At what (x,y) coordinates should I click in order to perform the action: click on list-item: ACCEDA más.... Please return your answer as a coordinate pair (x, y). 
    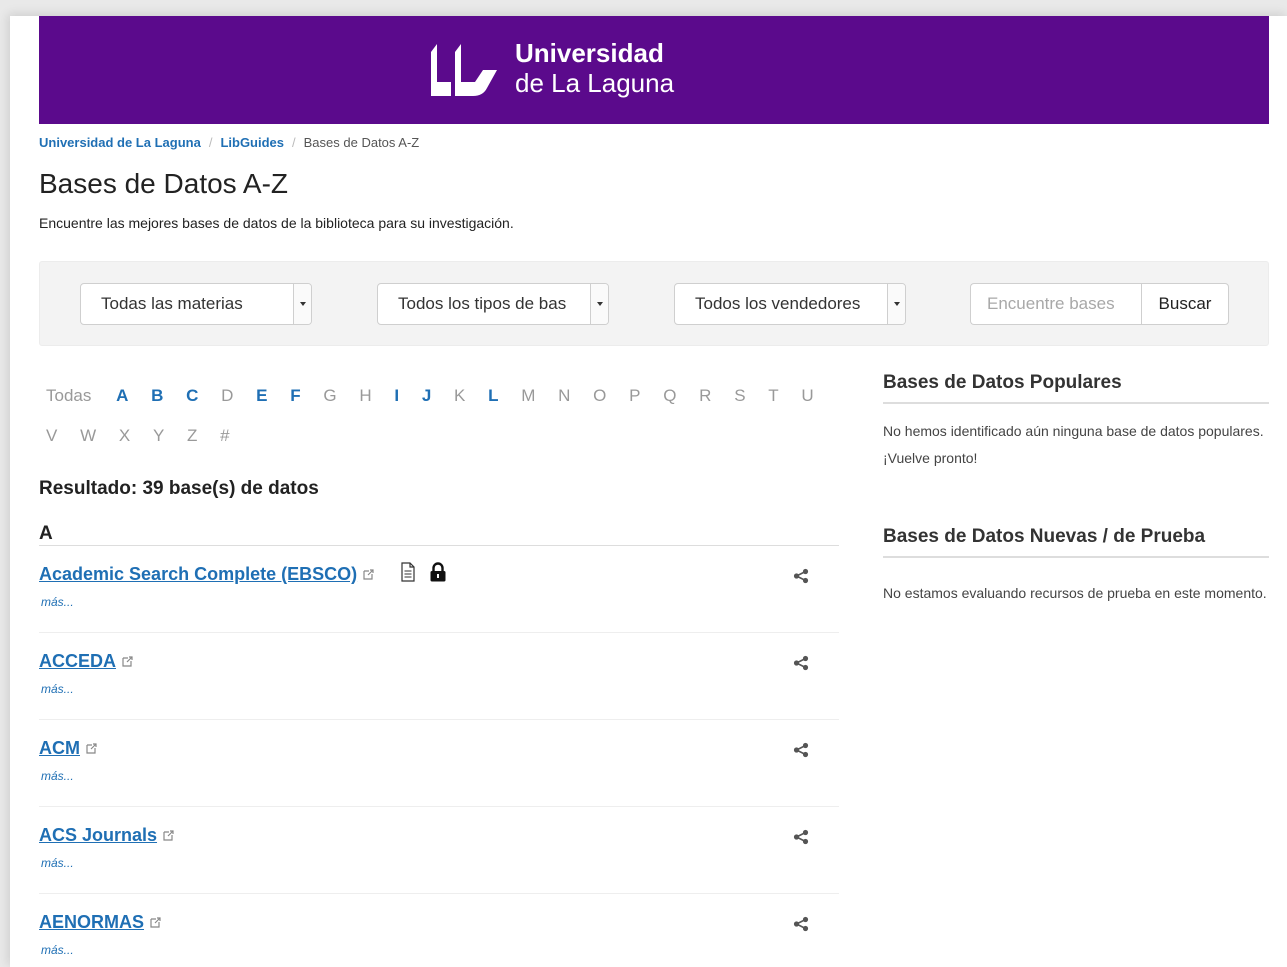
    Looking at the image, I should click on (439, 676).